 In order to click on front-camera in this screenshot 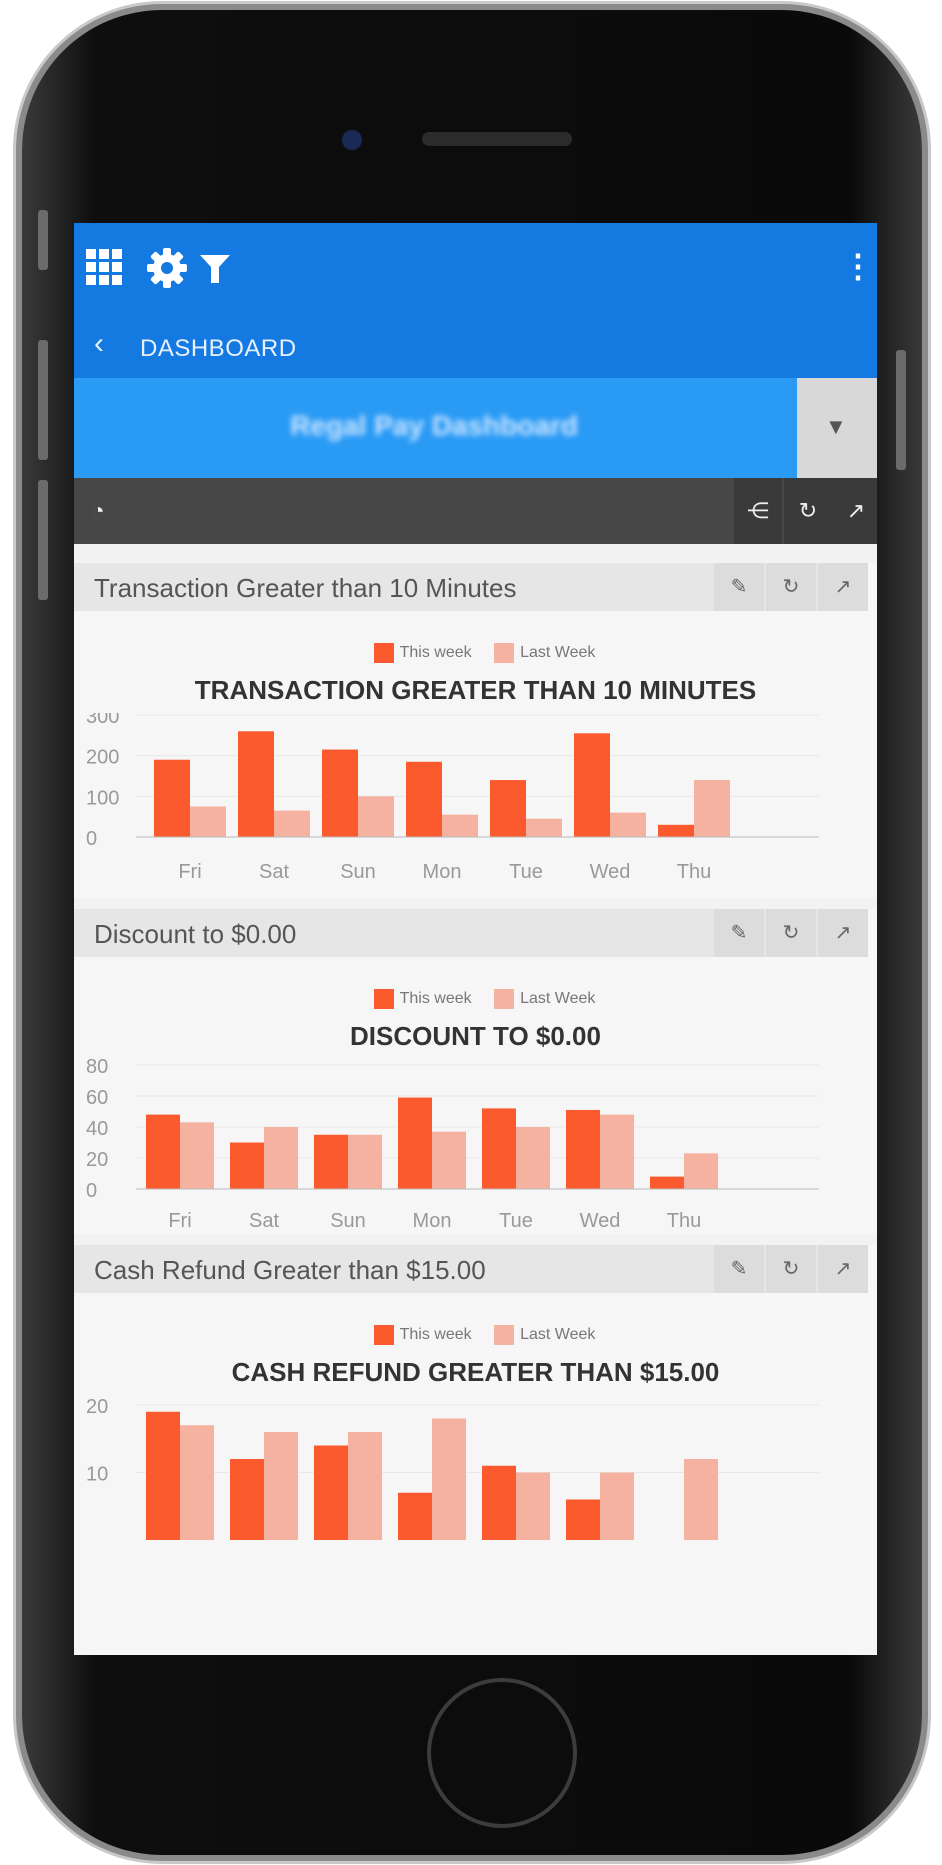, I will do `click(352, 140)`.